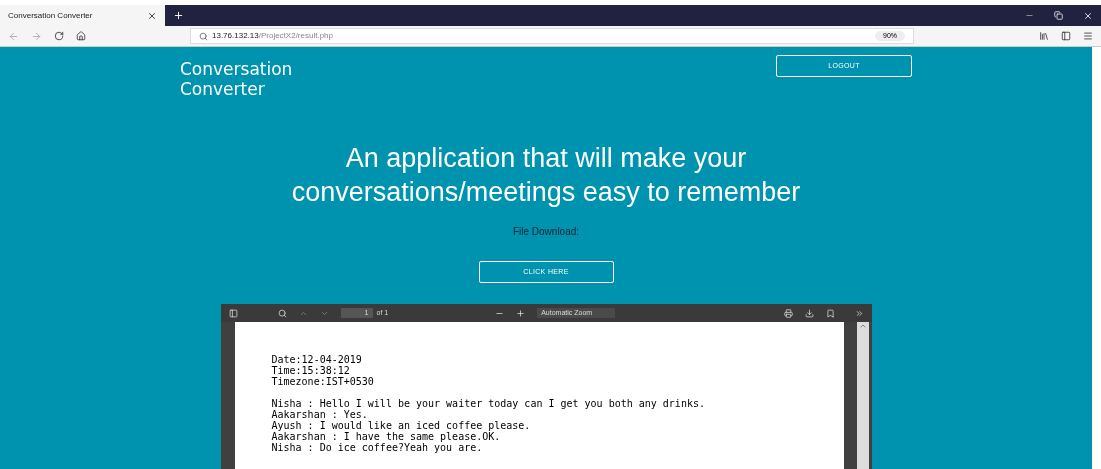 This screenshot has width=1101, height=469. What do you see at coordinates (81, 36) in the screenshot?
I see `home-icon` at bounding box center [81, 36].